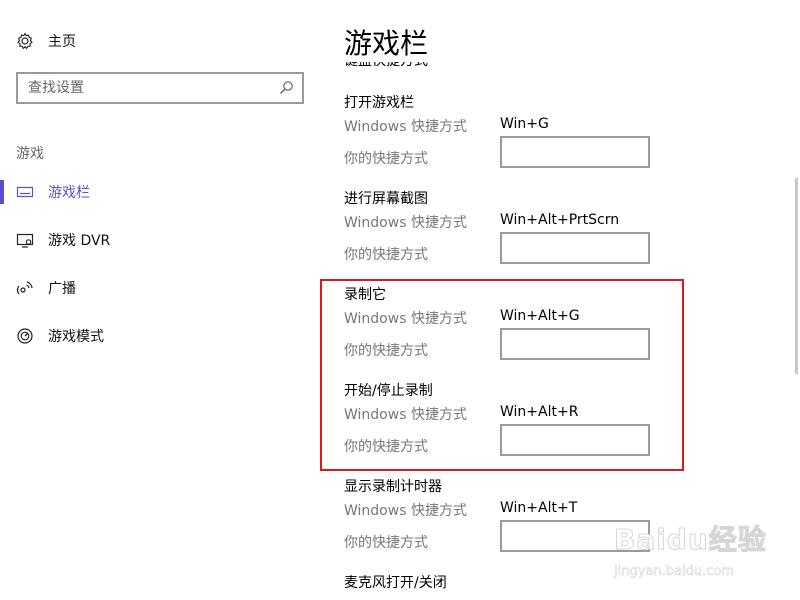  I want to click on home-link: 主页, so click(46, 41).